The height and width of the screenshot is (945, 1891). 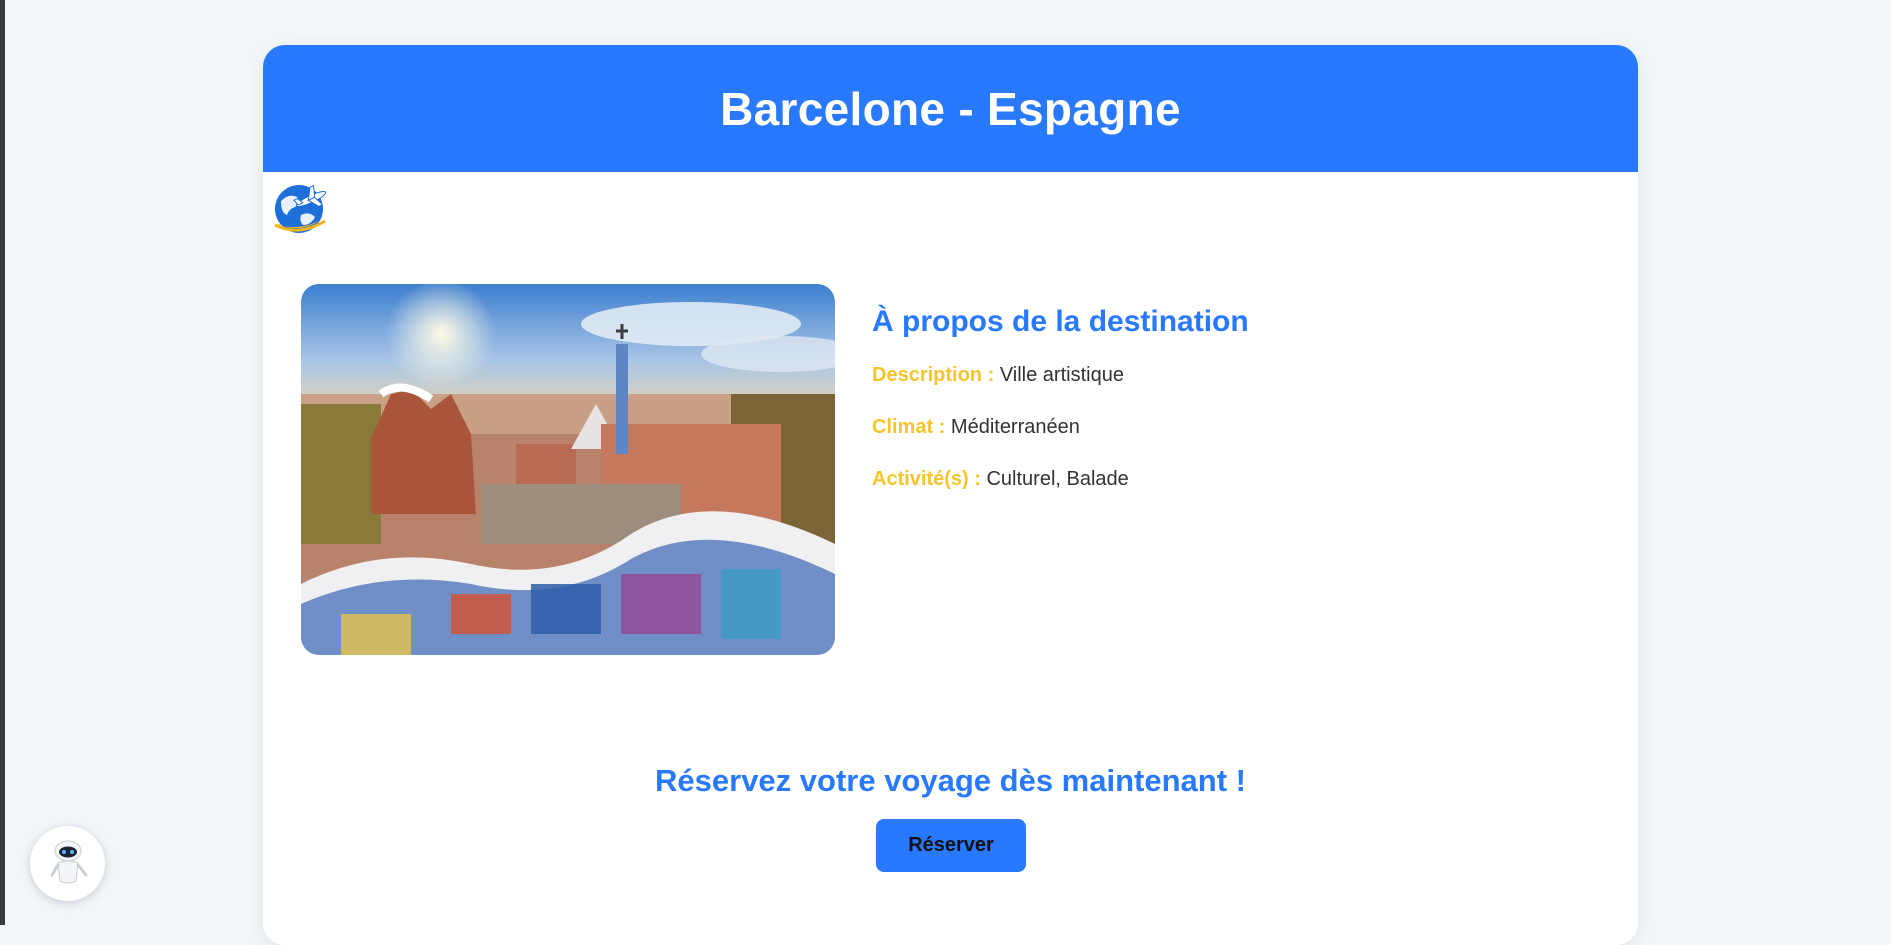 I want to click on activities-value: Culturel, Balade, so click(x=1057, y=479).